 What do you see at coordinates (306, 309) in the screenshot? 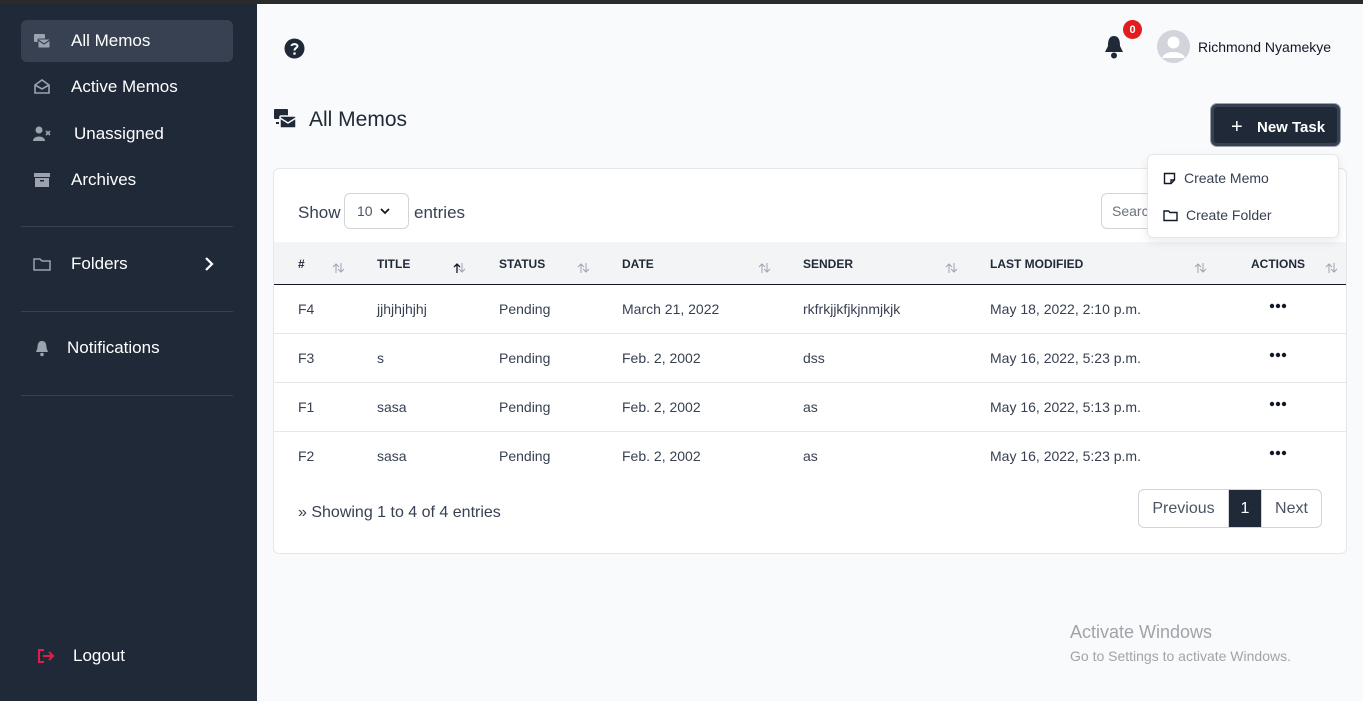
I see `cell-id: F4` at bounding box center [306, 309].